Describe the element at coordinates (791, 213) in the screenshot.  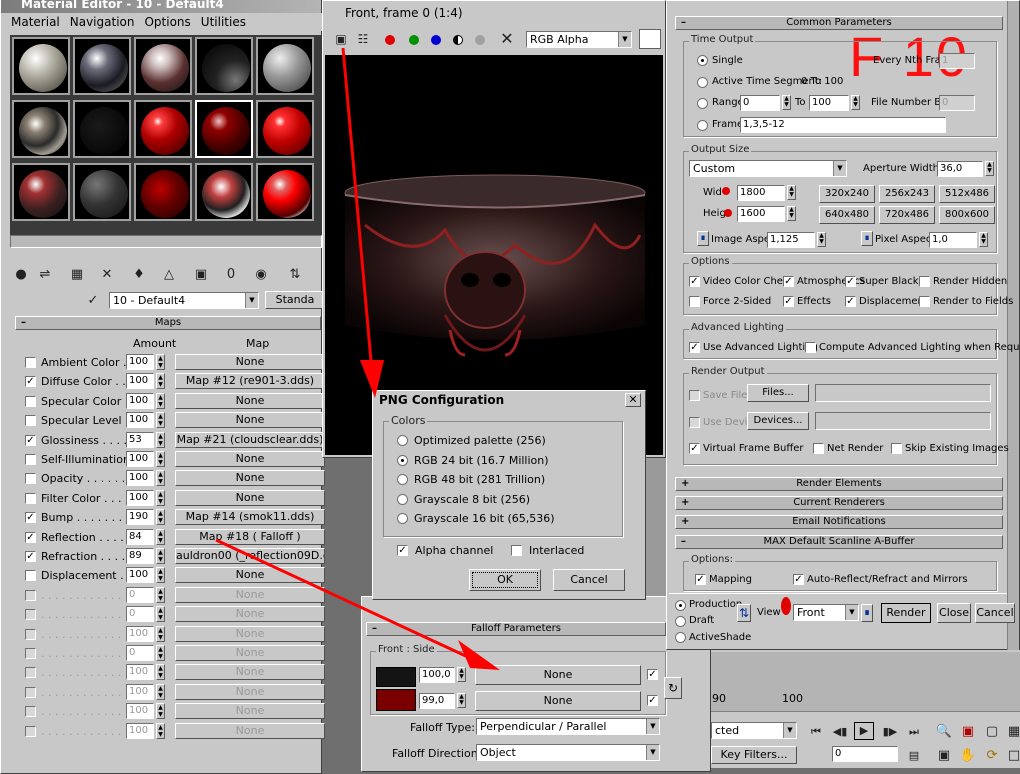
I see `height-spinner: ▲ ▼` at that location.